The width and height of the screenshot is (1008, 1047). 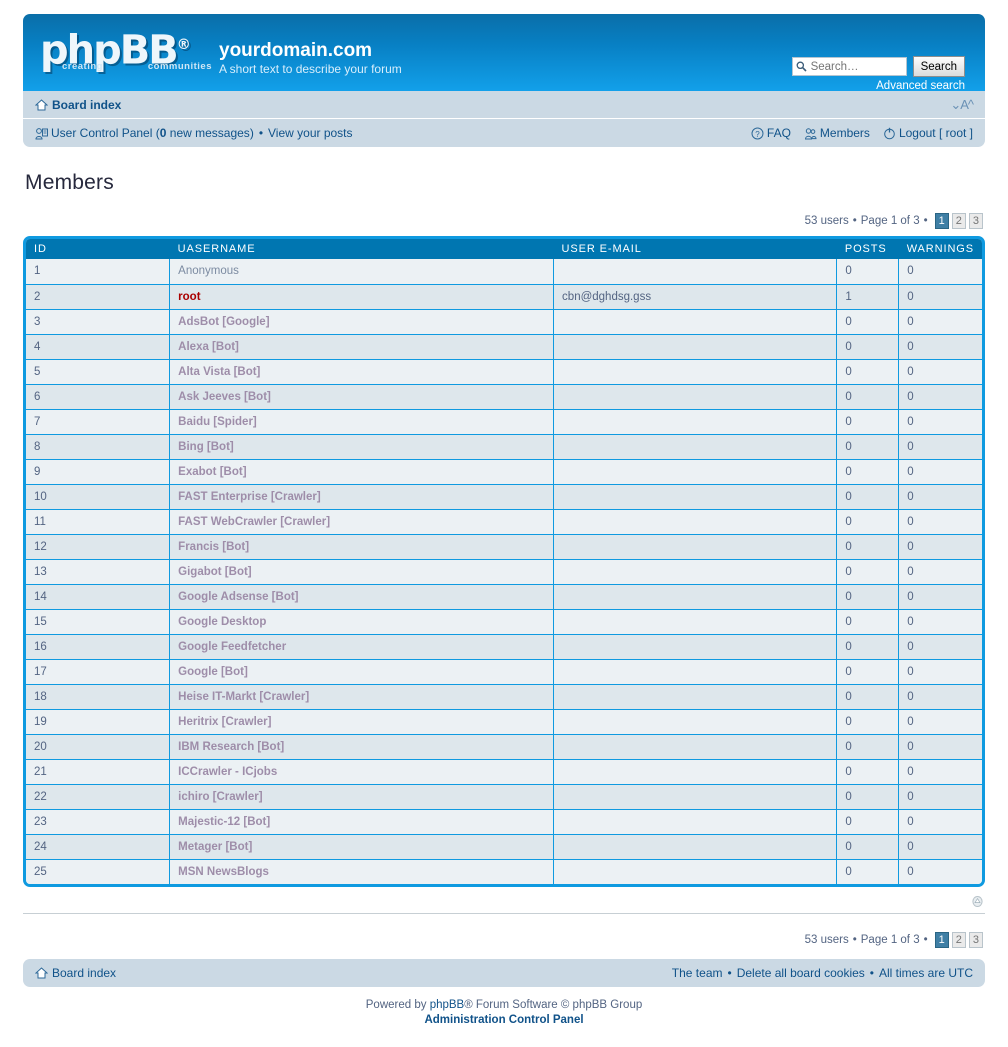 I want to click on advanced-search-link: Advanced search, so click(x=920, y=85).